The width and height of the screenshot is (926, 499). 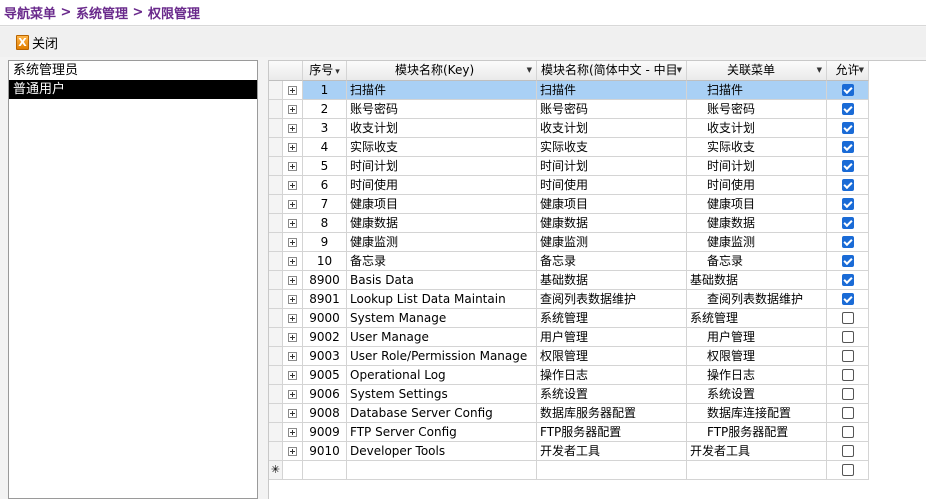 What do you see at coordinates (325, 432) in the screenshot?
I see `cell-seq: 9009` at bounding box center [325, 432].